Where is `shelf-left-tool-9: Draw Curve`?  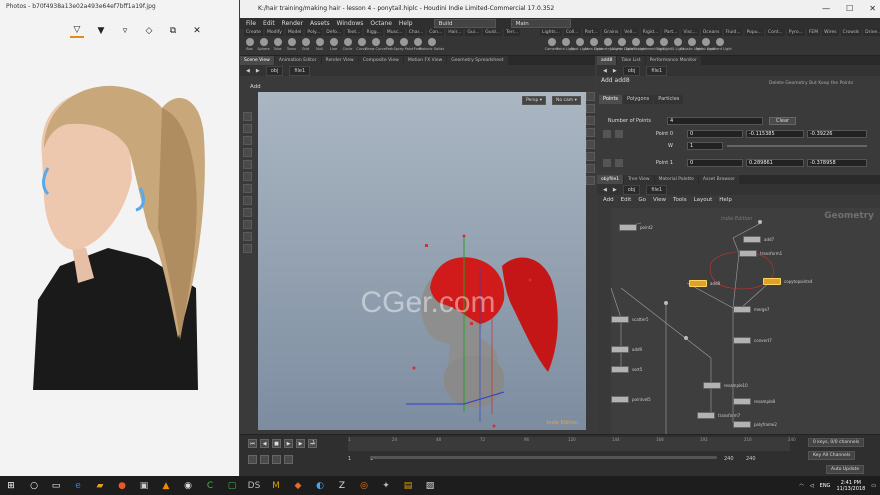
shelf-left-tool-9: Draw Curve is located at coordinates (375, 46).